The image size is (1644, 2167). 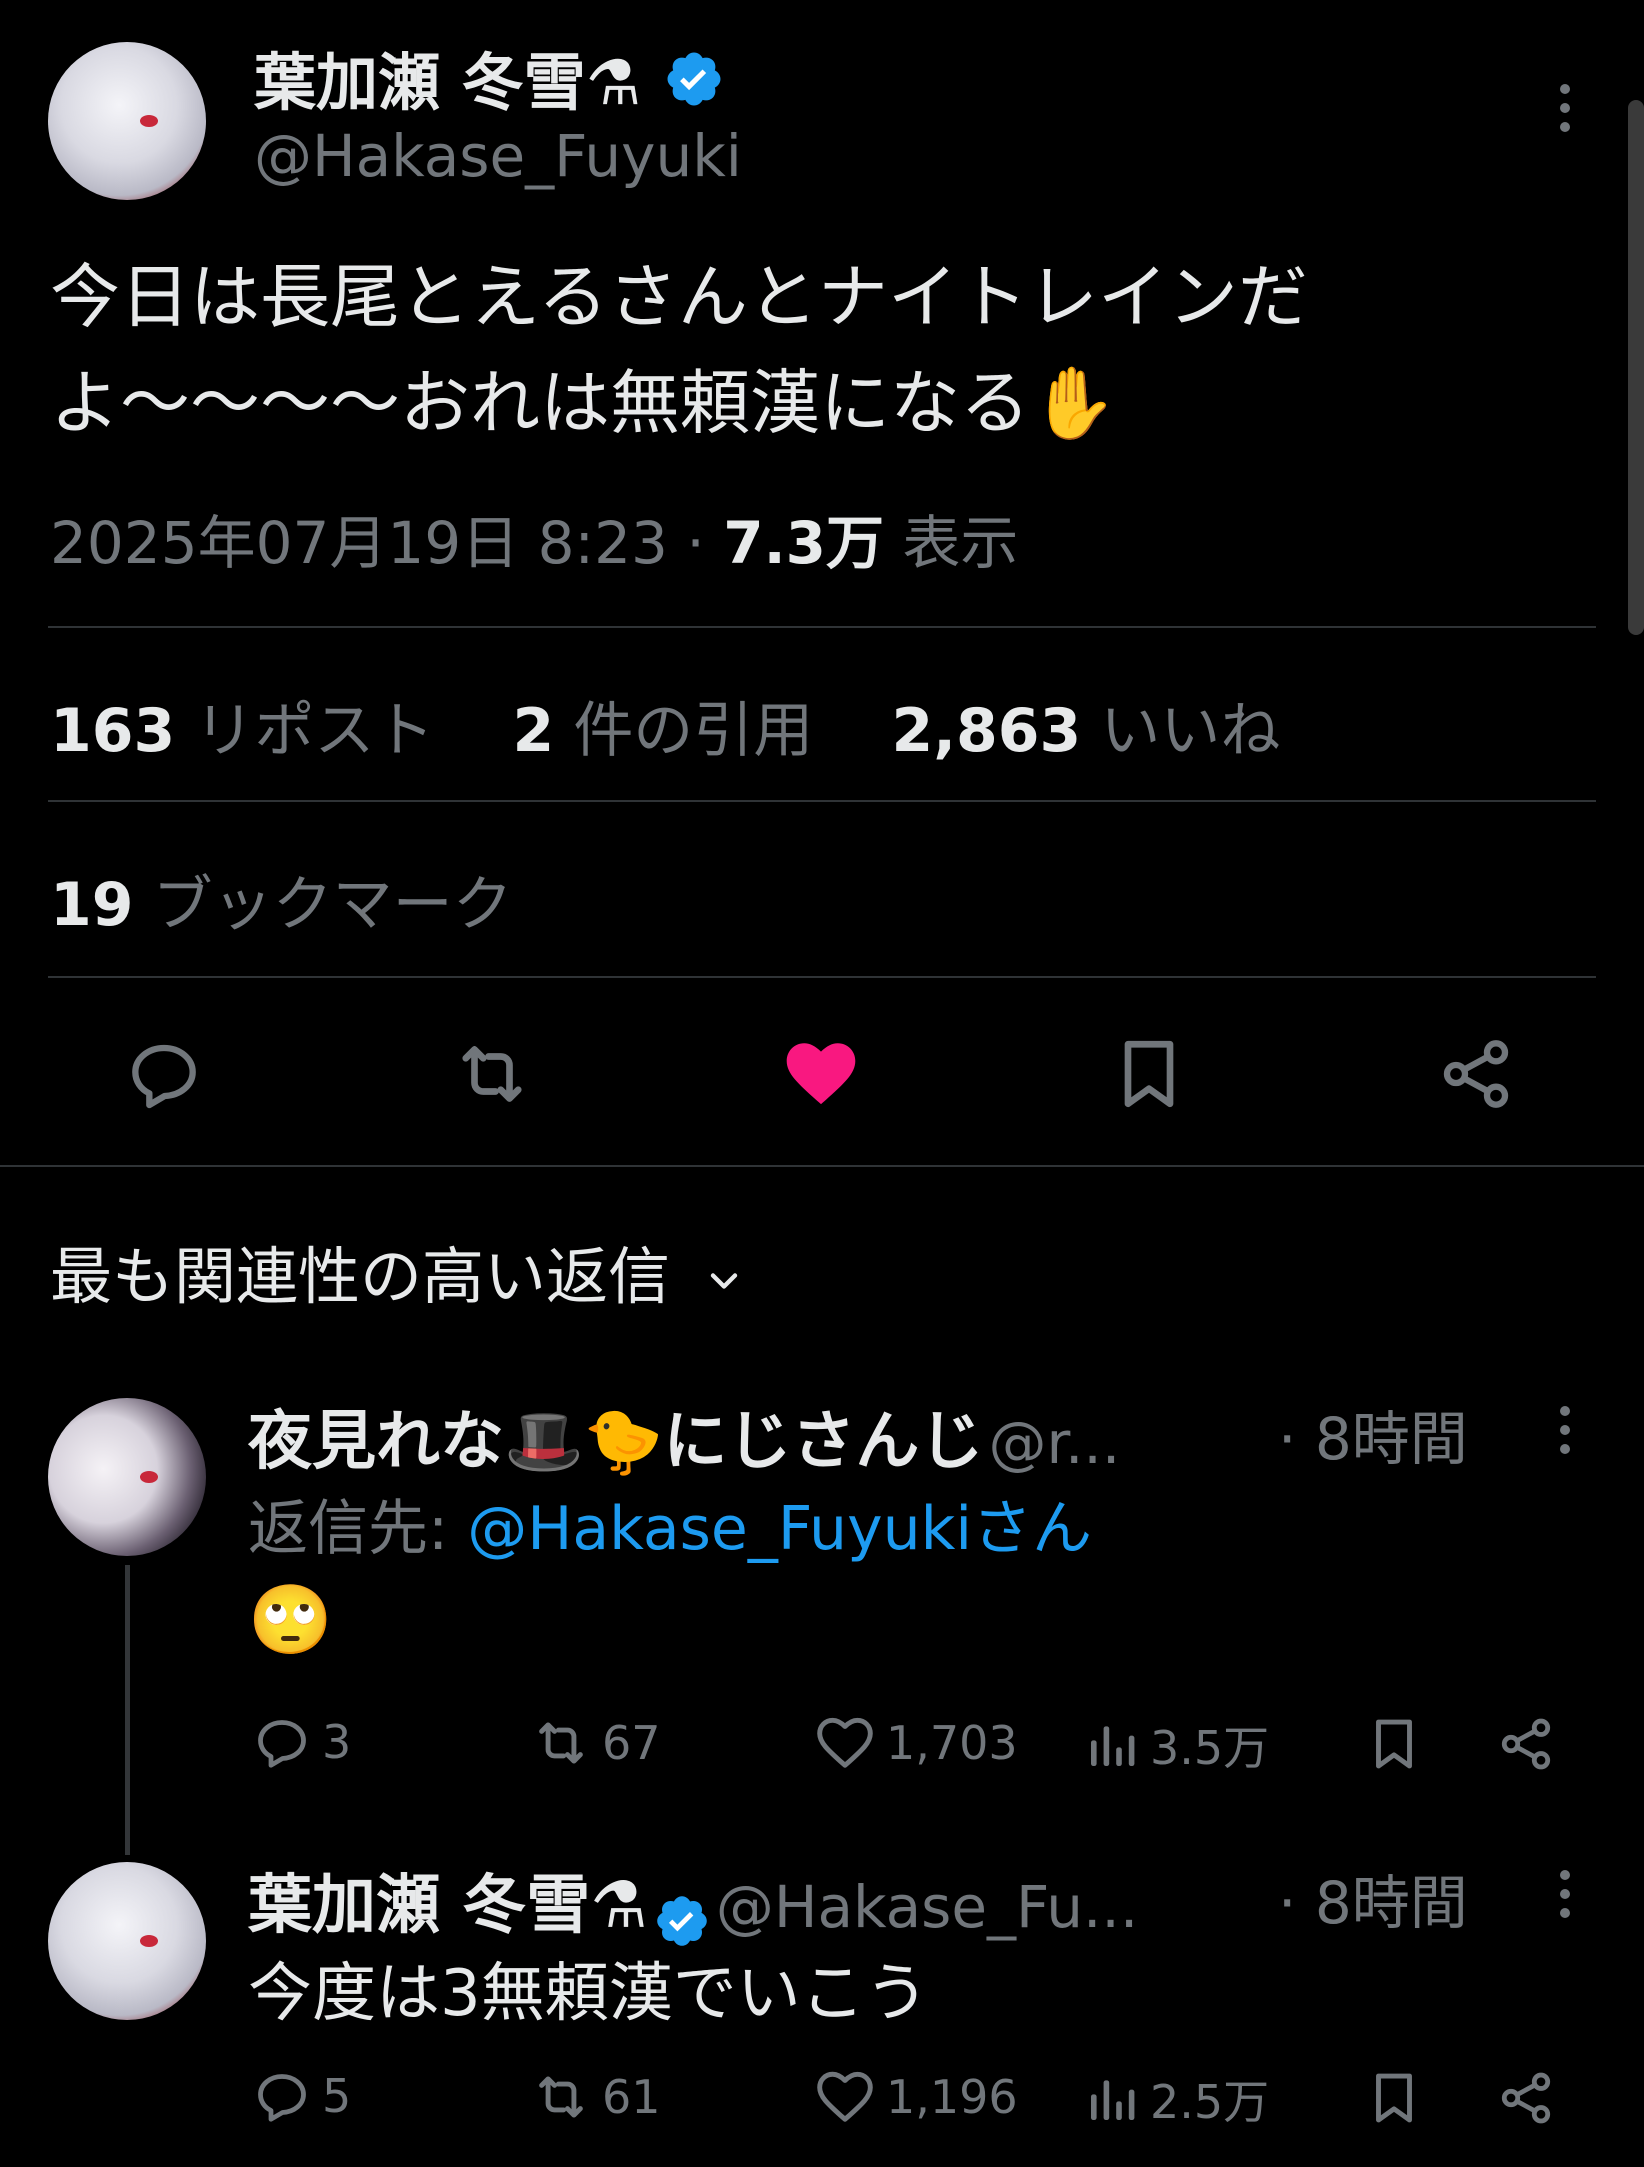 I want to click on views-button: 2.5万, so click(x=1176, y=2099).